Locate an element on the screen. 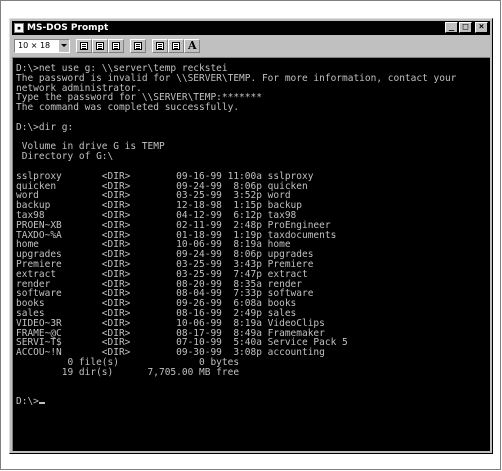 This screenshot has width=502, height=471. close-icon: × is located at coordinates (481, 27).